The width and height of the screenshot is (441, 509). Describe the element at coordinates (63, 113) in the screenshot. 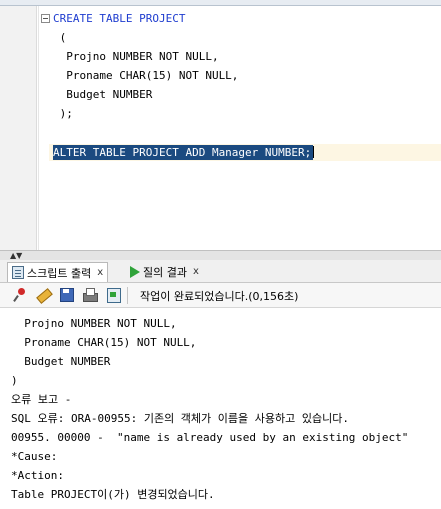

I see `code-line-6: );` at that location.